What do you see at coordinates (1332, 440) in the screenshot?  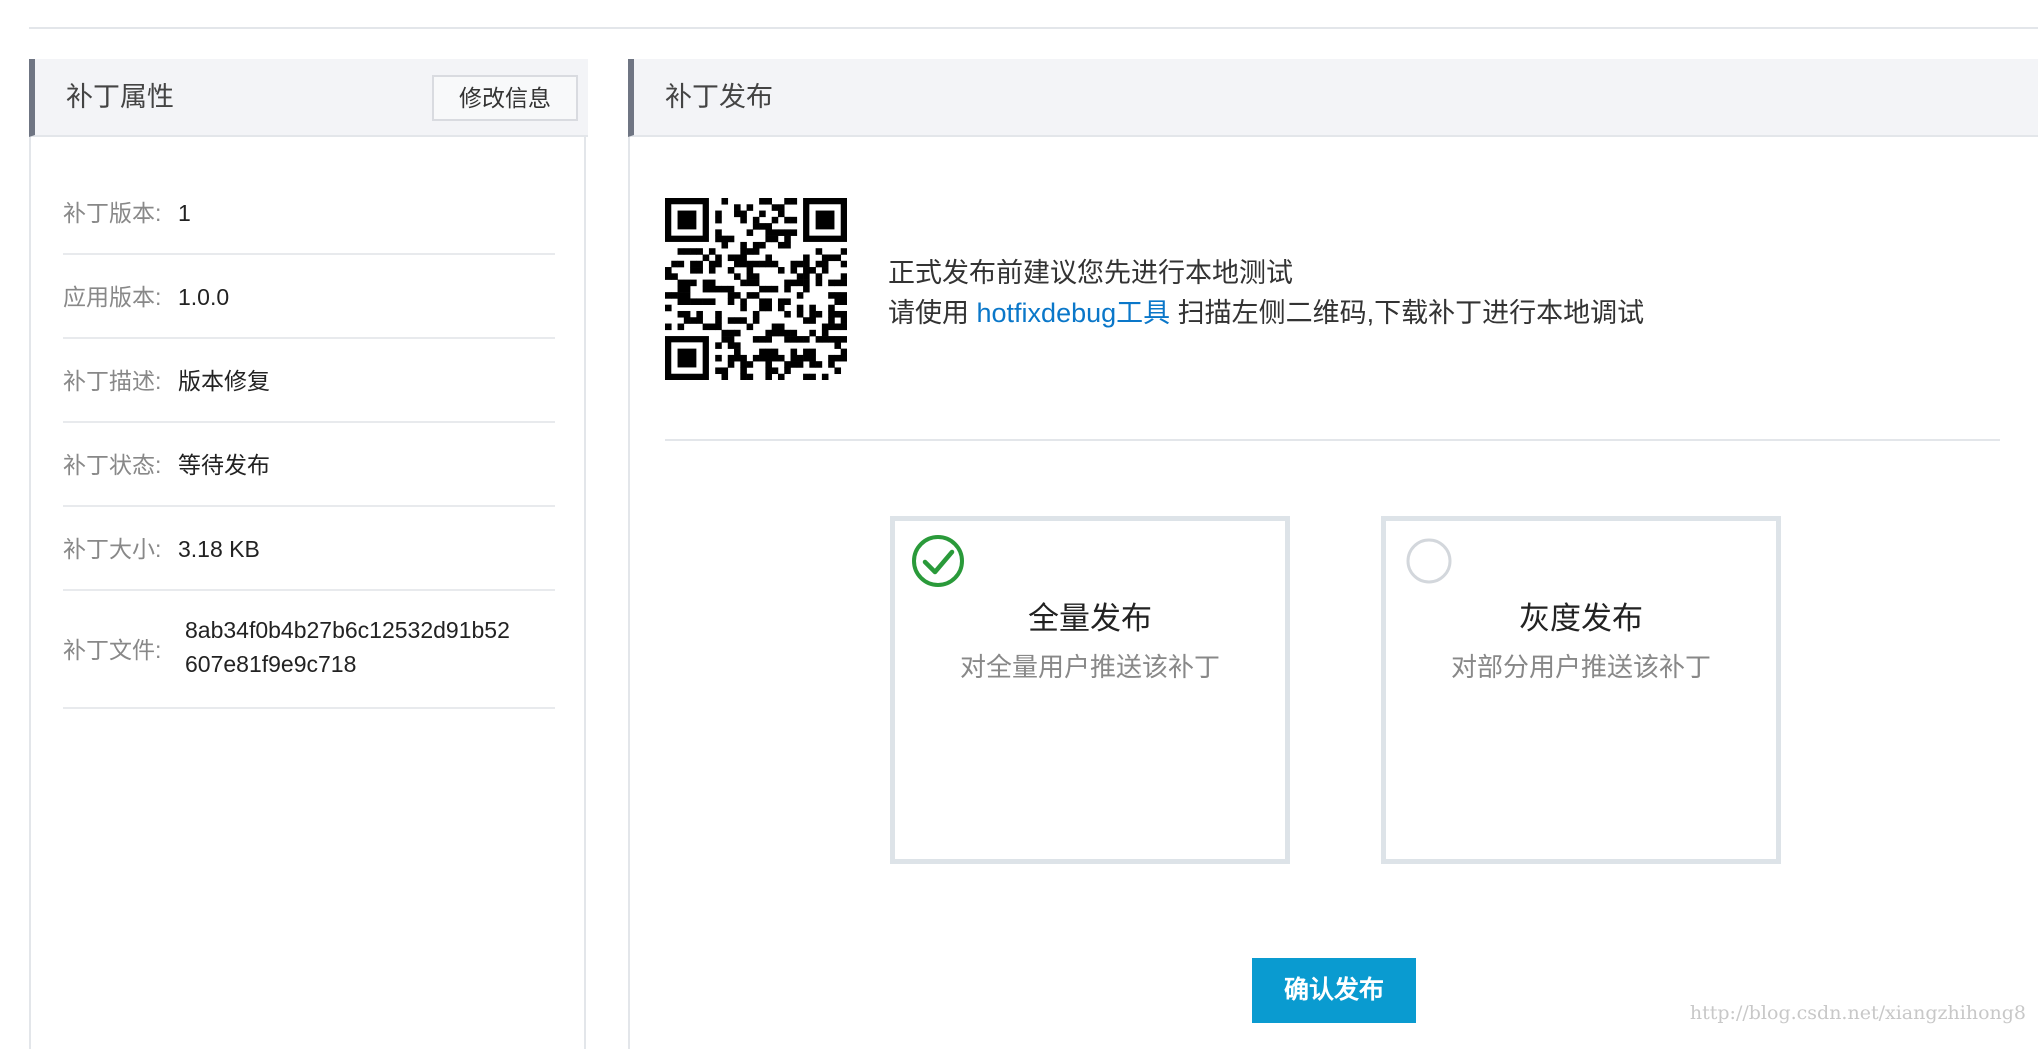 I see `section-divider` at bounding box center [1332, 440].